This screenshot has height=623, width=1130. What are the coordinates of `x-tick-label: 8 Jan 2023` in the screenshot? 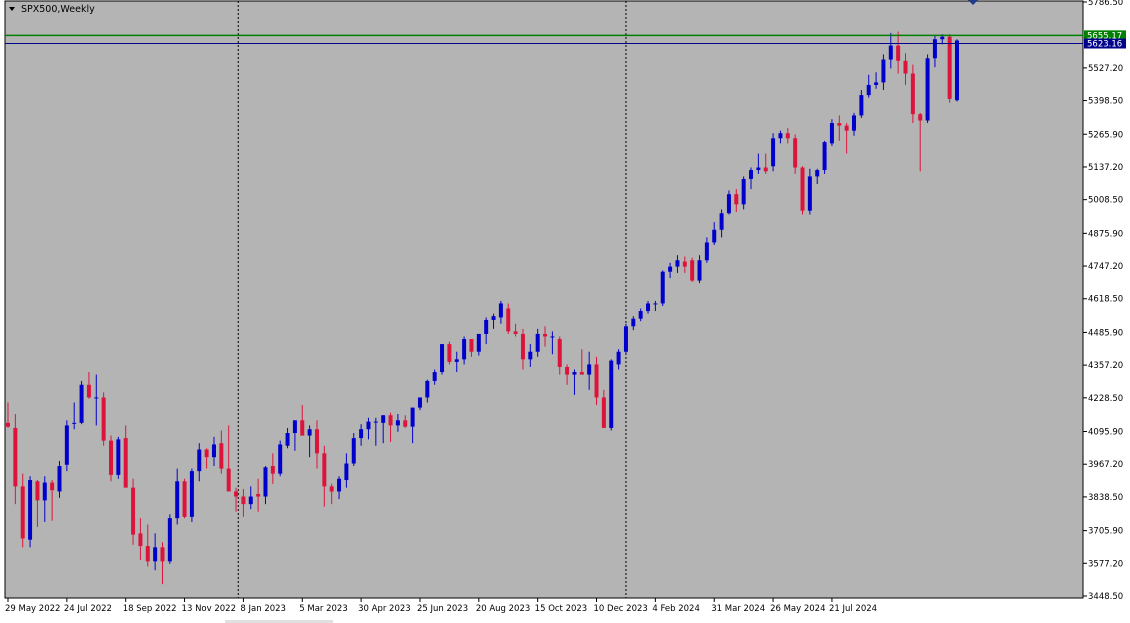 It's located at (263, 609).